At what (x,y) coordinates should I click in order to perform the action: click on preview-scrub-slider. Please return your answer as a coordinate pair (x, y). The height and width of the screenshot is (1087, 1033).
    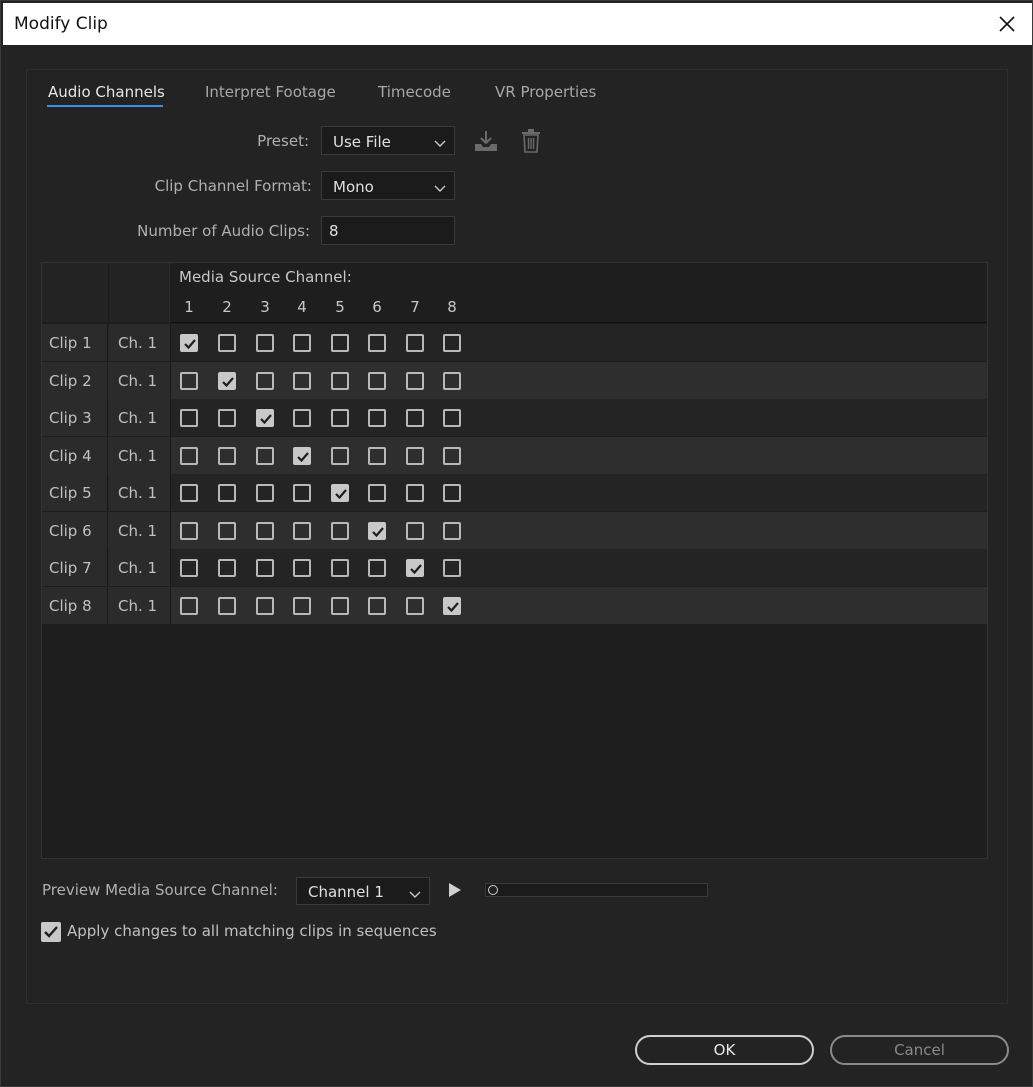
    Looking at the image, I should click on (596, 890).